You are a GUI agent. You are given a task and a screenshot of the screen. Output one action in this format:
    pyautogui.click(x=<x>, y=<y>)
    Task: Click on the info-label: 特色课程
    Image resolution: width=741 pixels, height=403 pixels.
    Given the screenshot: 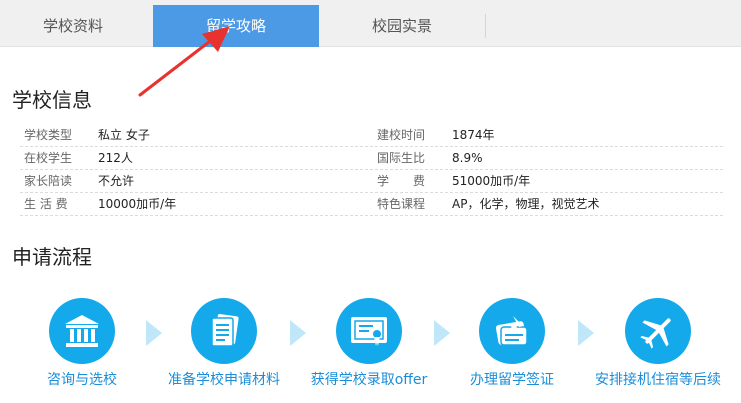 What is the action you would take?
    pyautogui.click(x=401, y=204)
    